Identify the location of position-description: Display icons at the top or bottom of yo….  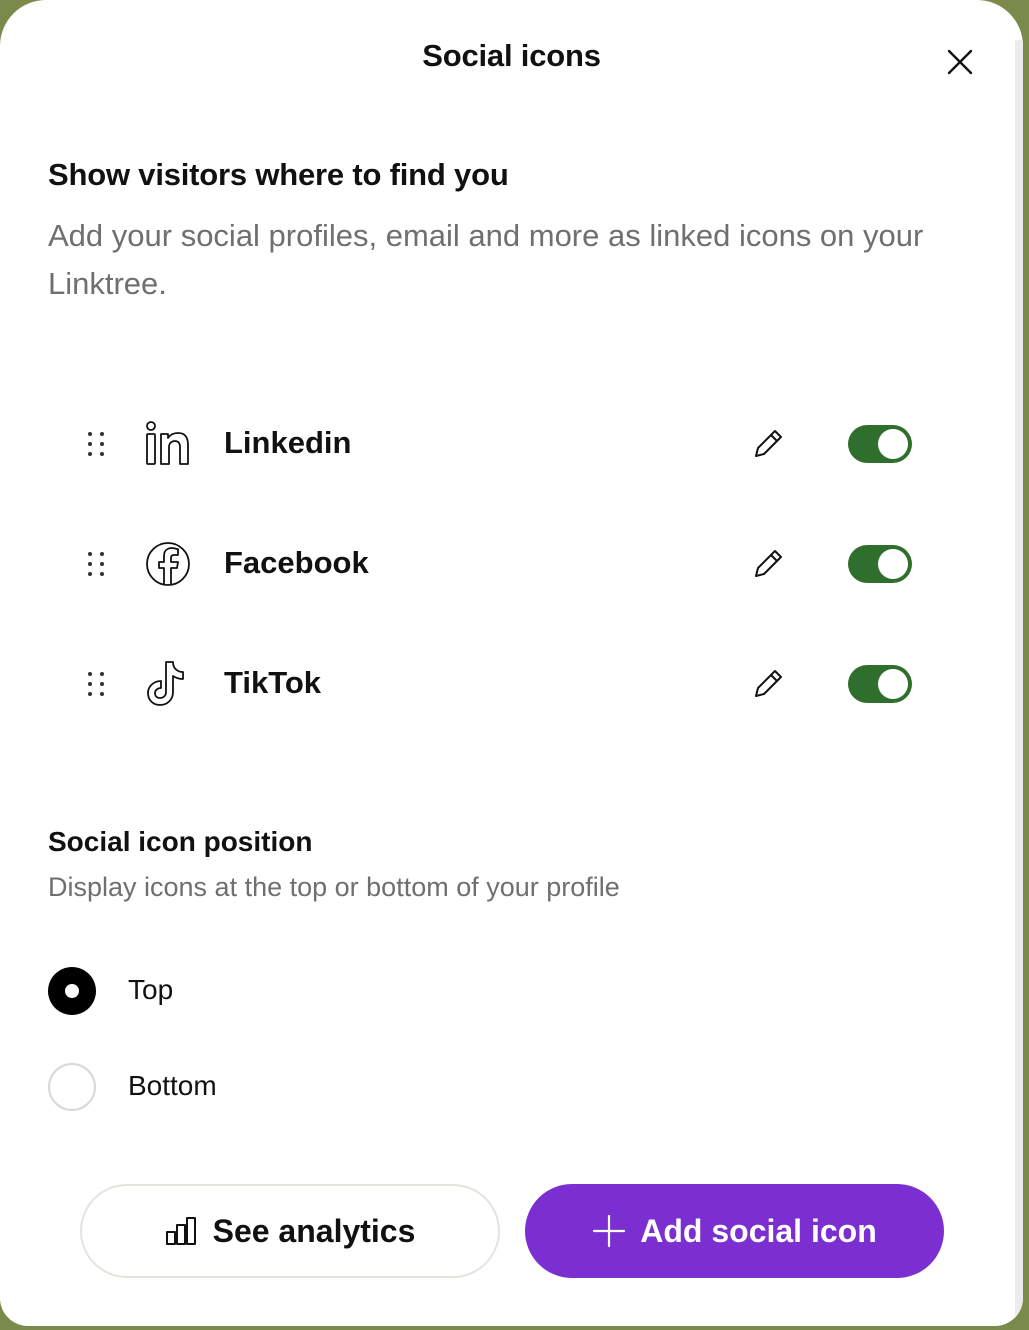
(334, 887).